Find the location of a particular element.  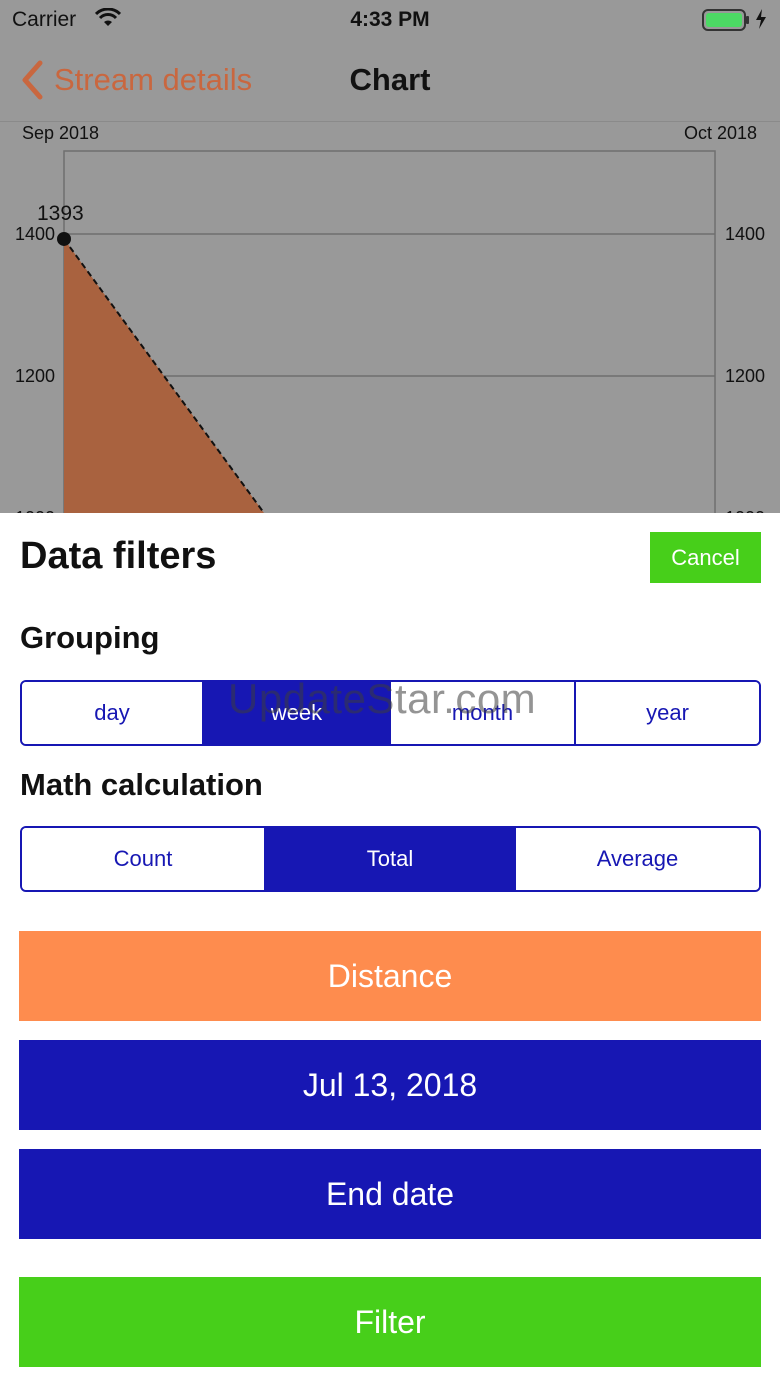

x-tick-label: Sep 2018 is located at coordinates (60, 133).